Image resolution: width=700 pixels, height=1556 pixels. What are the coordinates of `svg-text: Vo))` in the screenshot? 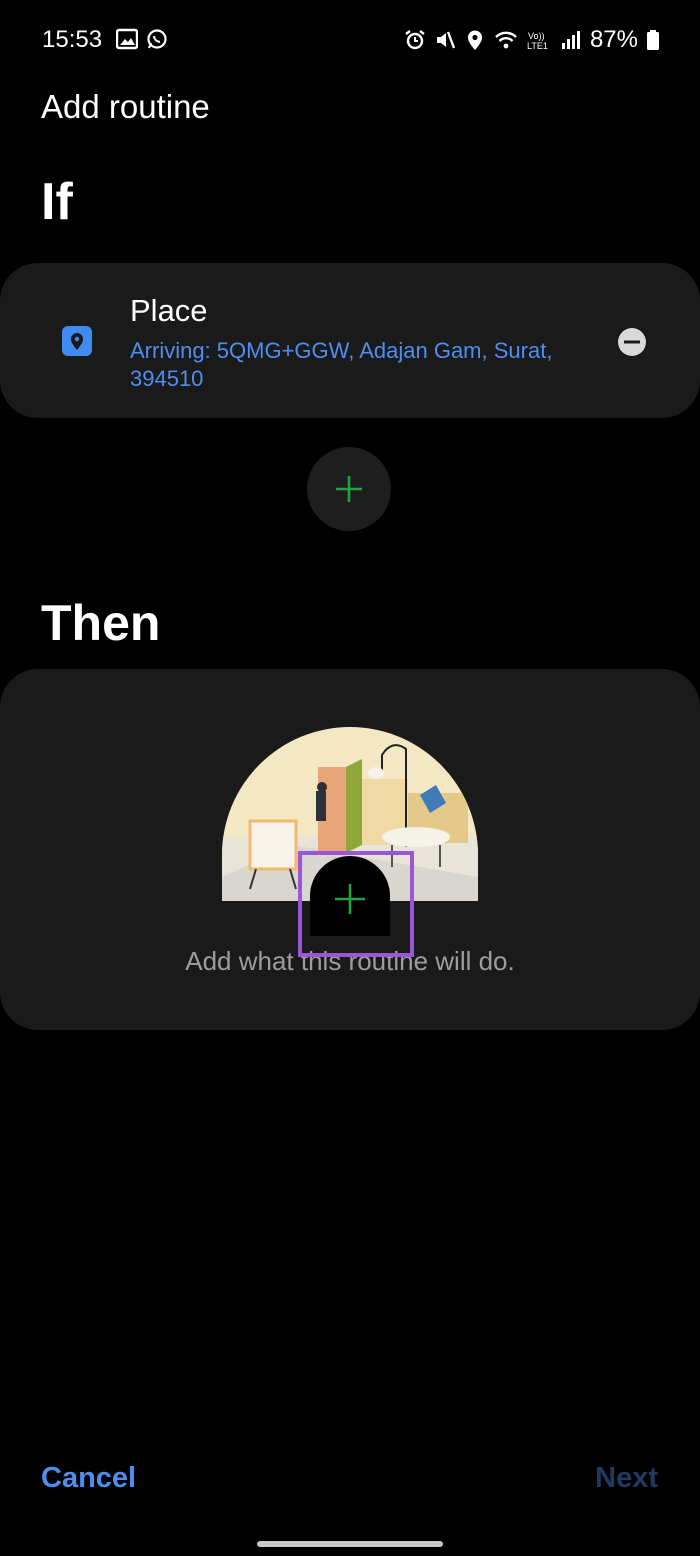 It's located at (536, 36).